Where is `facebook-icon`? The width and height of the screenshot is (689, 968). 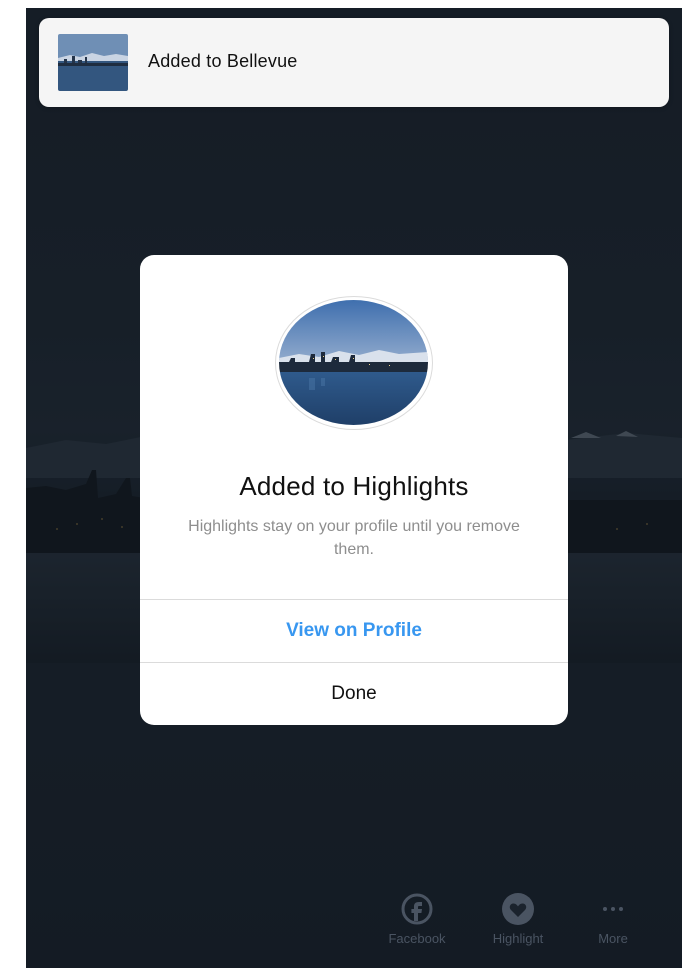
facebook-icon is located at coordinates (417, 909).